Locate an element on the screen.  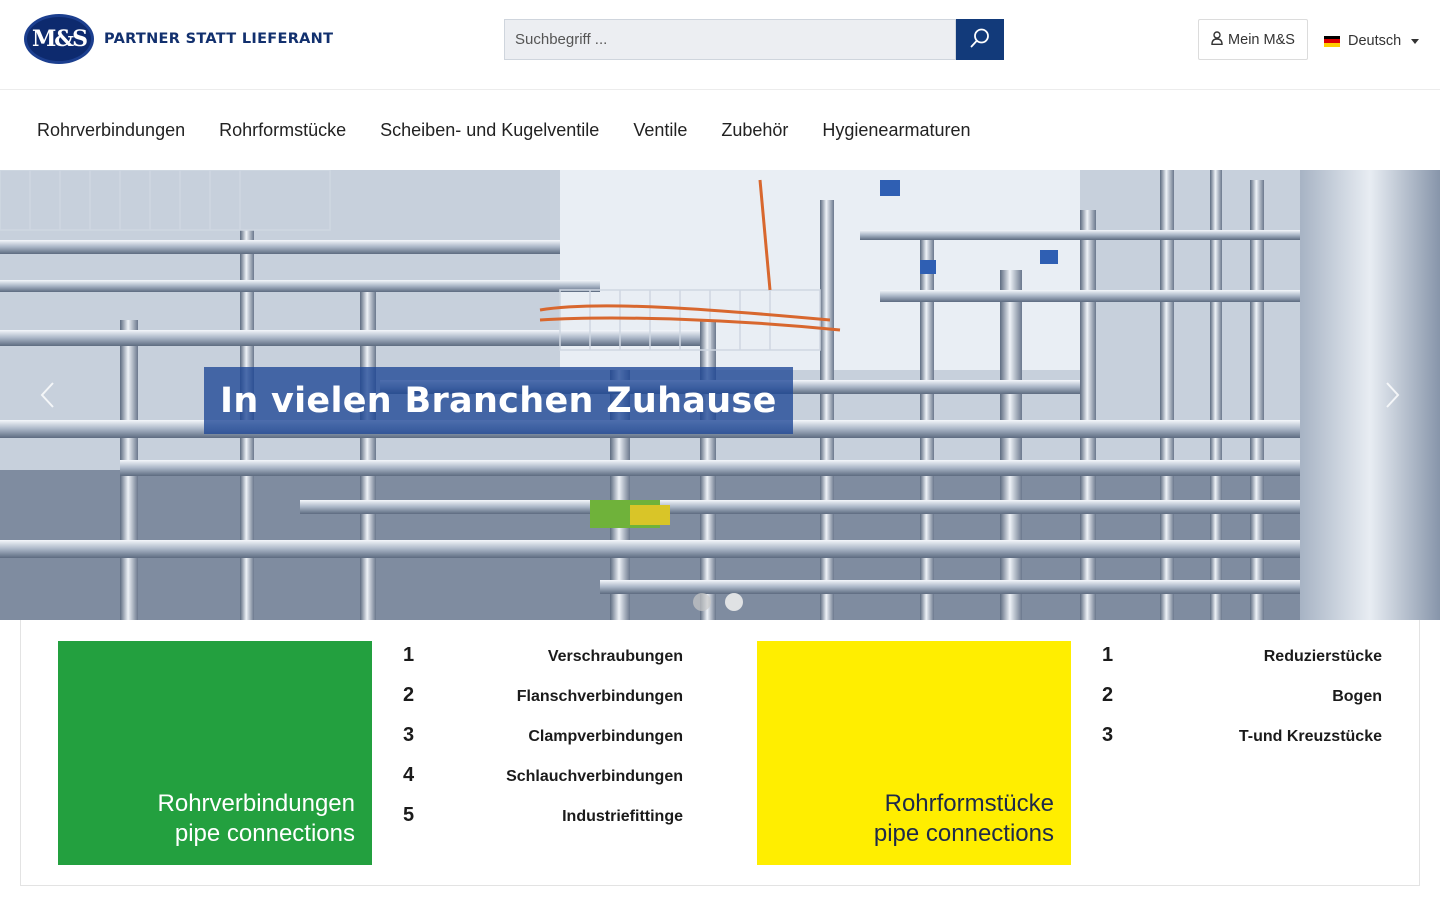
category-tile-rohrverbindungen: Rohrverbindungen pipe connections is located at coordinates (215, 753).